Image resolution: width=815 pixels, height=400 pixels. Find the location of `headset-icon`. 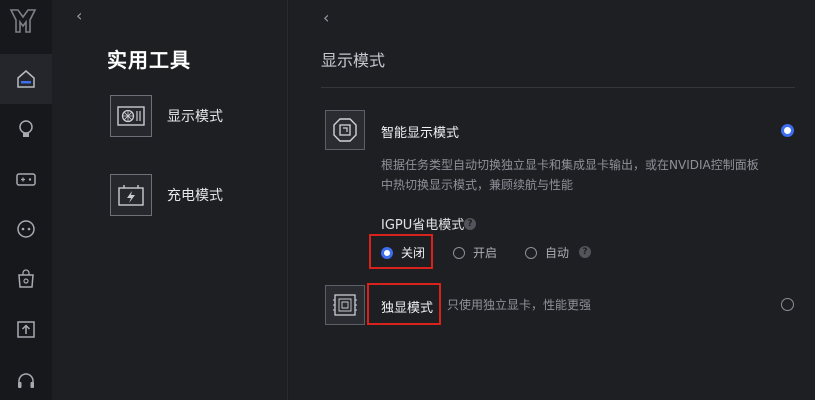

headset-icon is located at coordinates (26, 380).